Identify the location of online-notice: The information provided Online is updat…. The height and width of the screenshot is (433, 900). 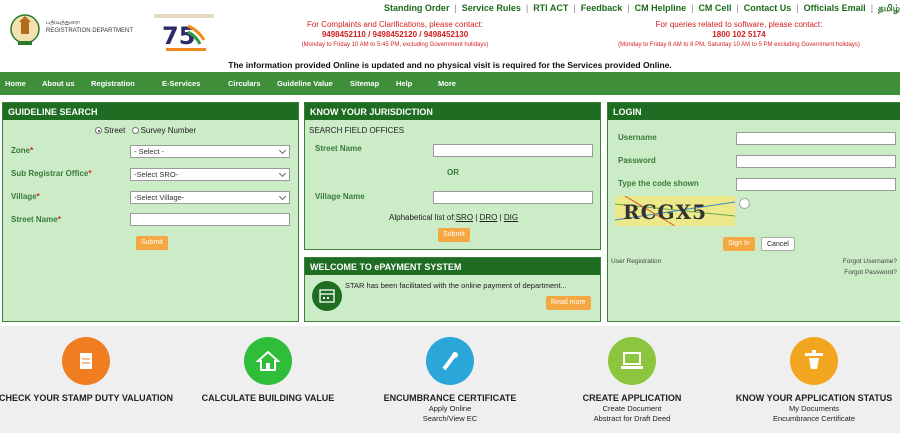
(450, 65).